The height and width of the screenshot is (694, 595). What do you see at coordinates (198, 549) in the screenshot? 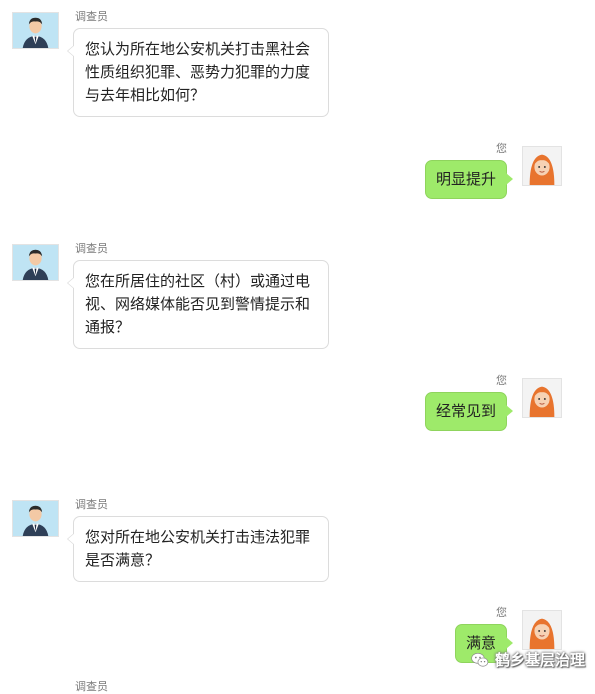
I see `question-bubble: 您对所在地公安机关打击违法犯罪是否满意？` at bounding box center [198, 549].